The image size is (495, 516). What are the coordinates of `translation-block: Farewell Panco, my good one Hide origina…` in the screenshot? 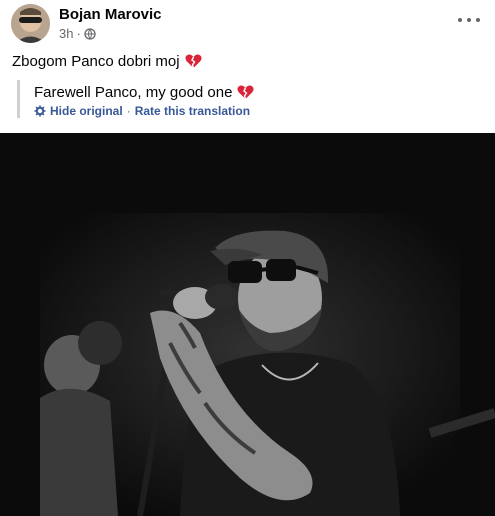 It's located at (135, 99).